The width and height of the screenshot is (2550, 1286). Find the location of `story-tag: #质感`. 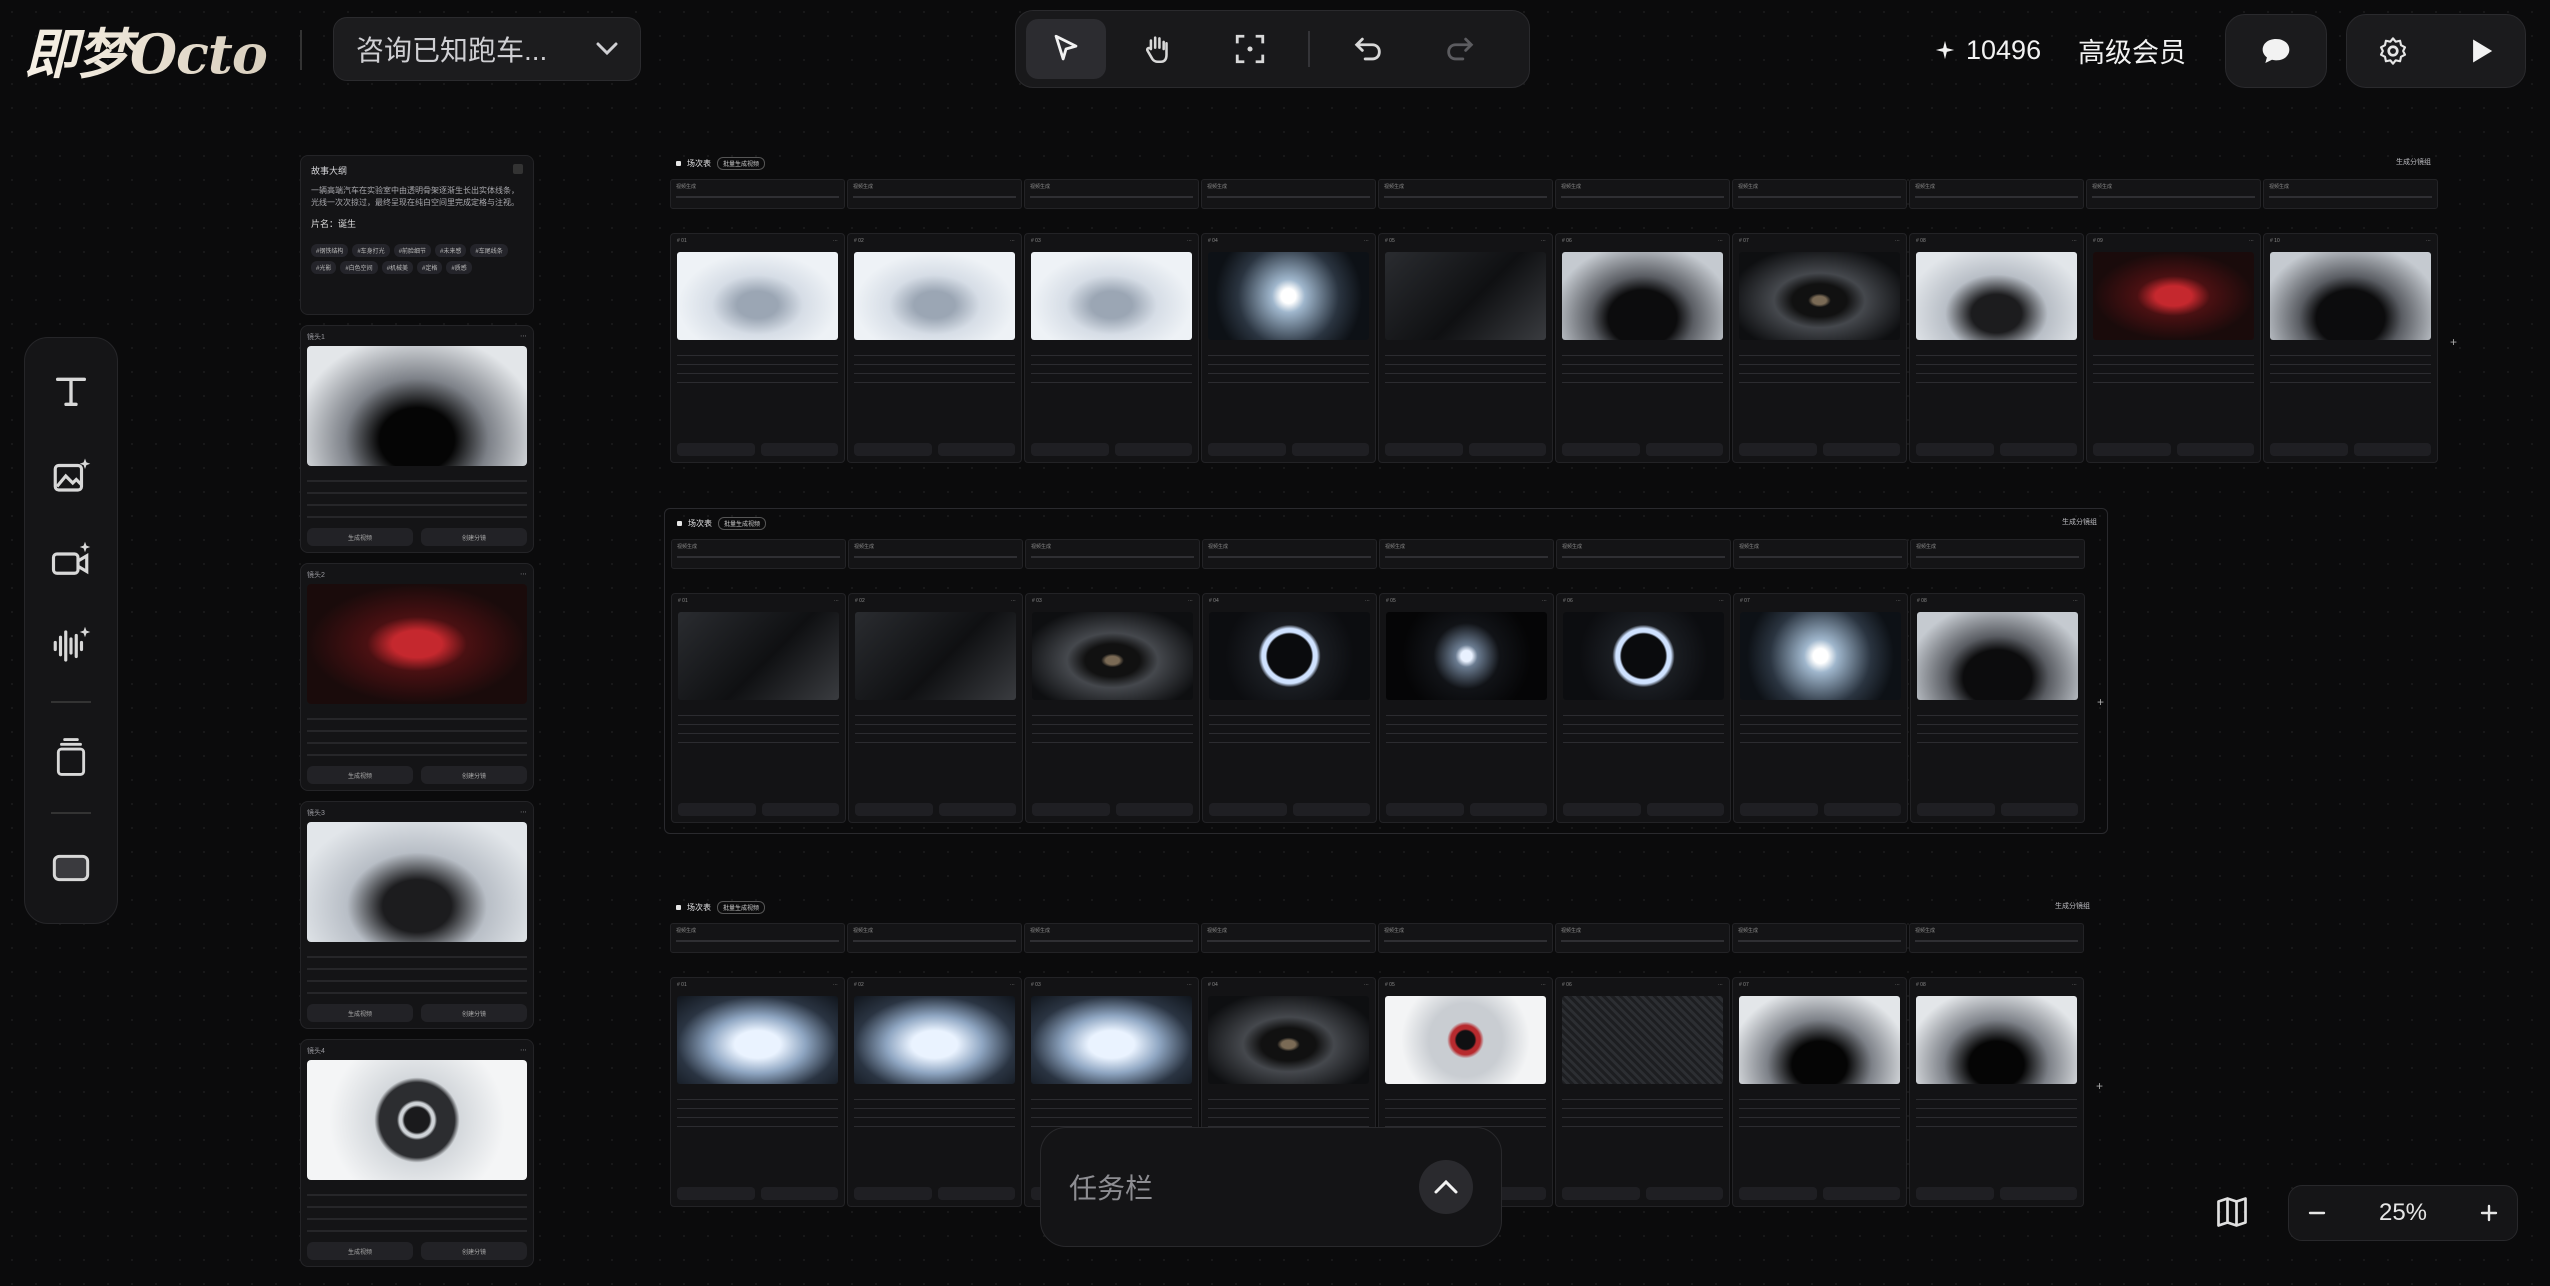

story-tag: #质感 is located at coordinates (459, 267).